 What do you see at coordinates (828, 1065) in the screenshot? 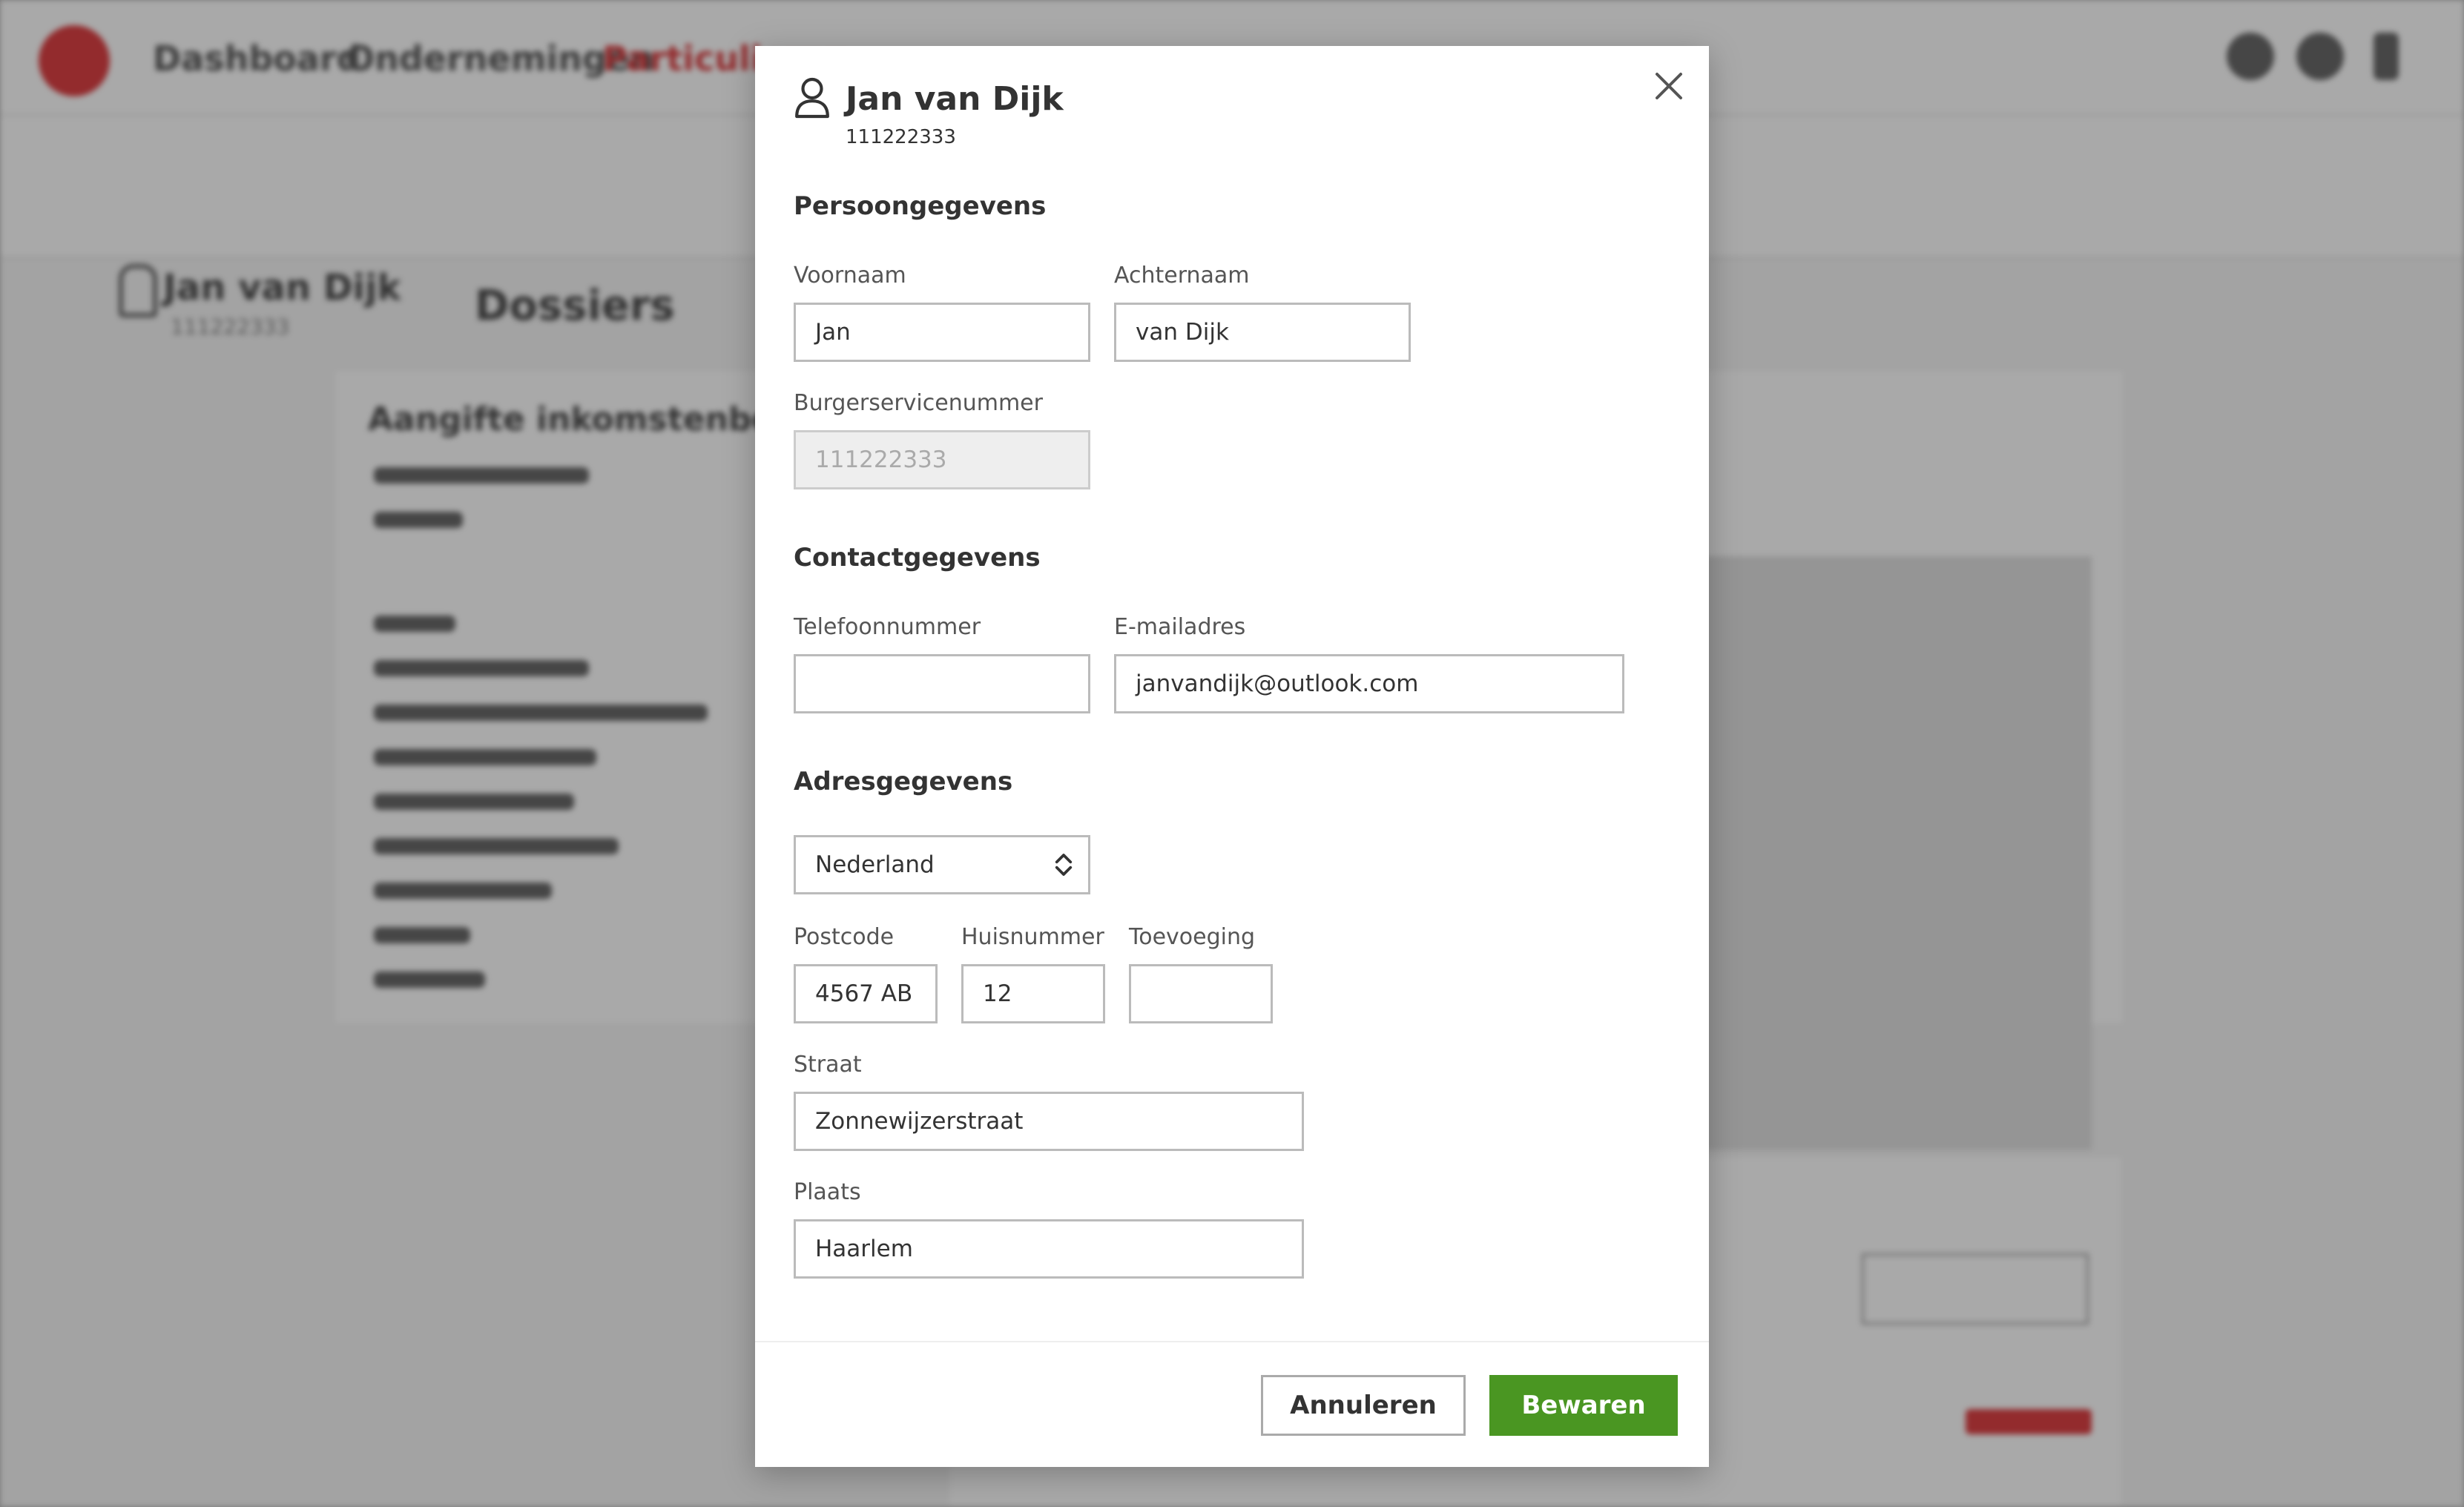
I see `straat-label: Straat` at bounding box center [828, 1065].